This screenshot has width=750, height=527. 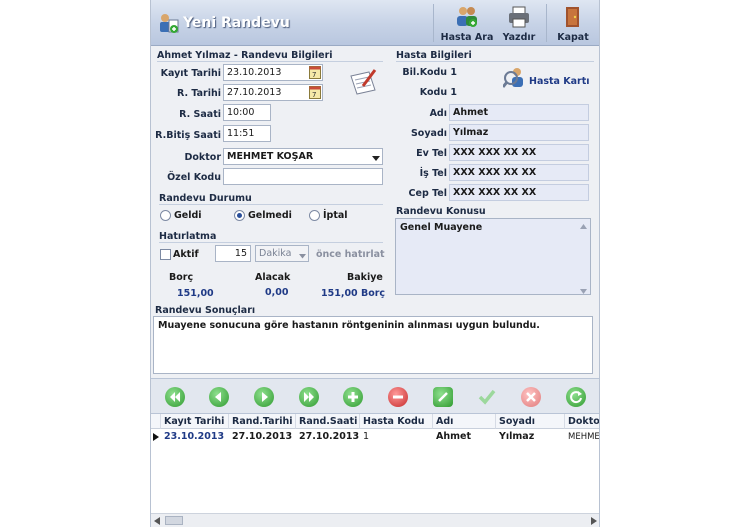 I want to click on grid-header-soyadi: Soyadı, so click(x=530, y=421).